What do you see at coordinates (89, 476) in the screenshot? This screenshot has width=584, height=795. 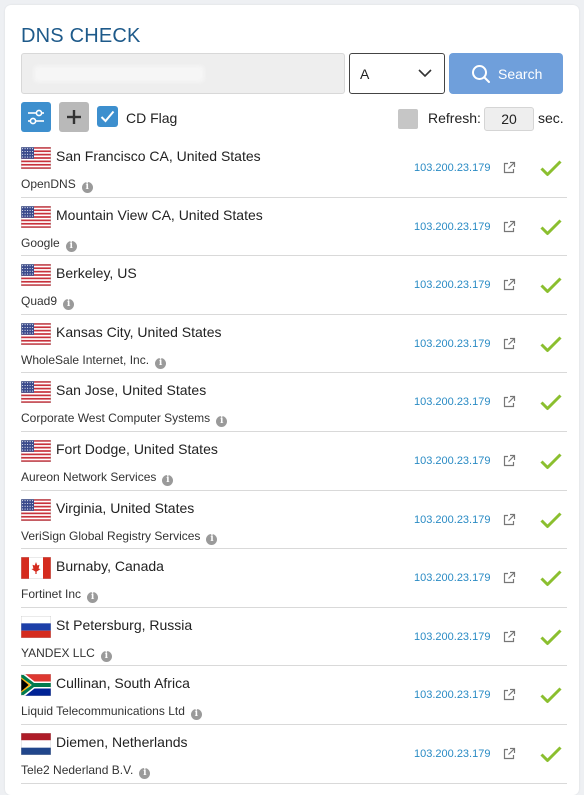 I see `provider-name: Aureon Network Services` at bounding box center [89, 476].